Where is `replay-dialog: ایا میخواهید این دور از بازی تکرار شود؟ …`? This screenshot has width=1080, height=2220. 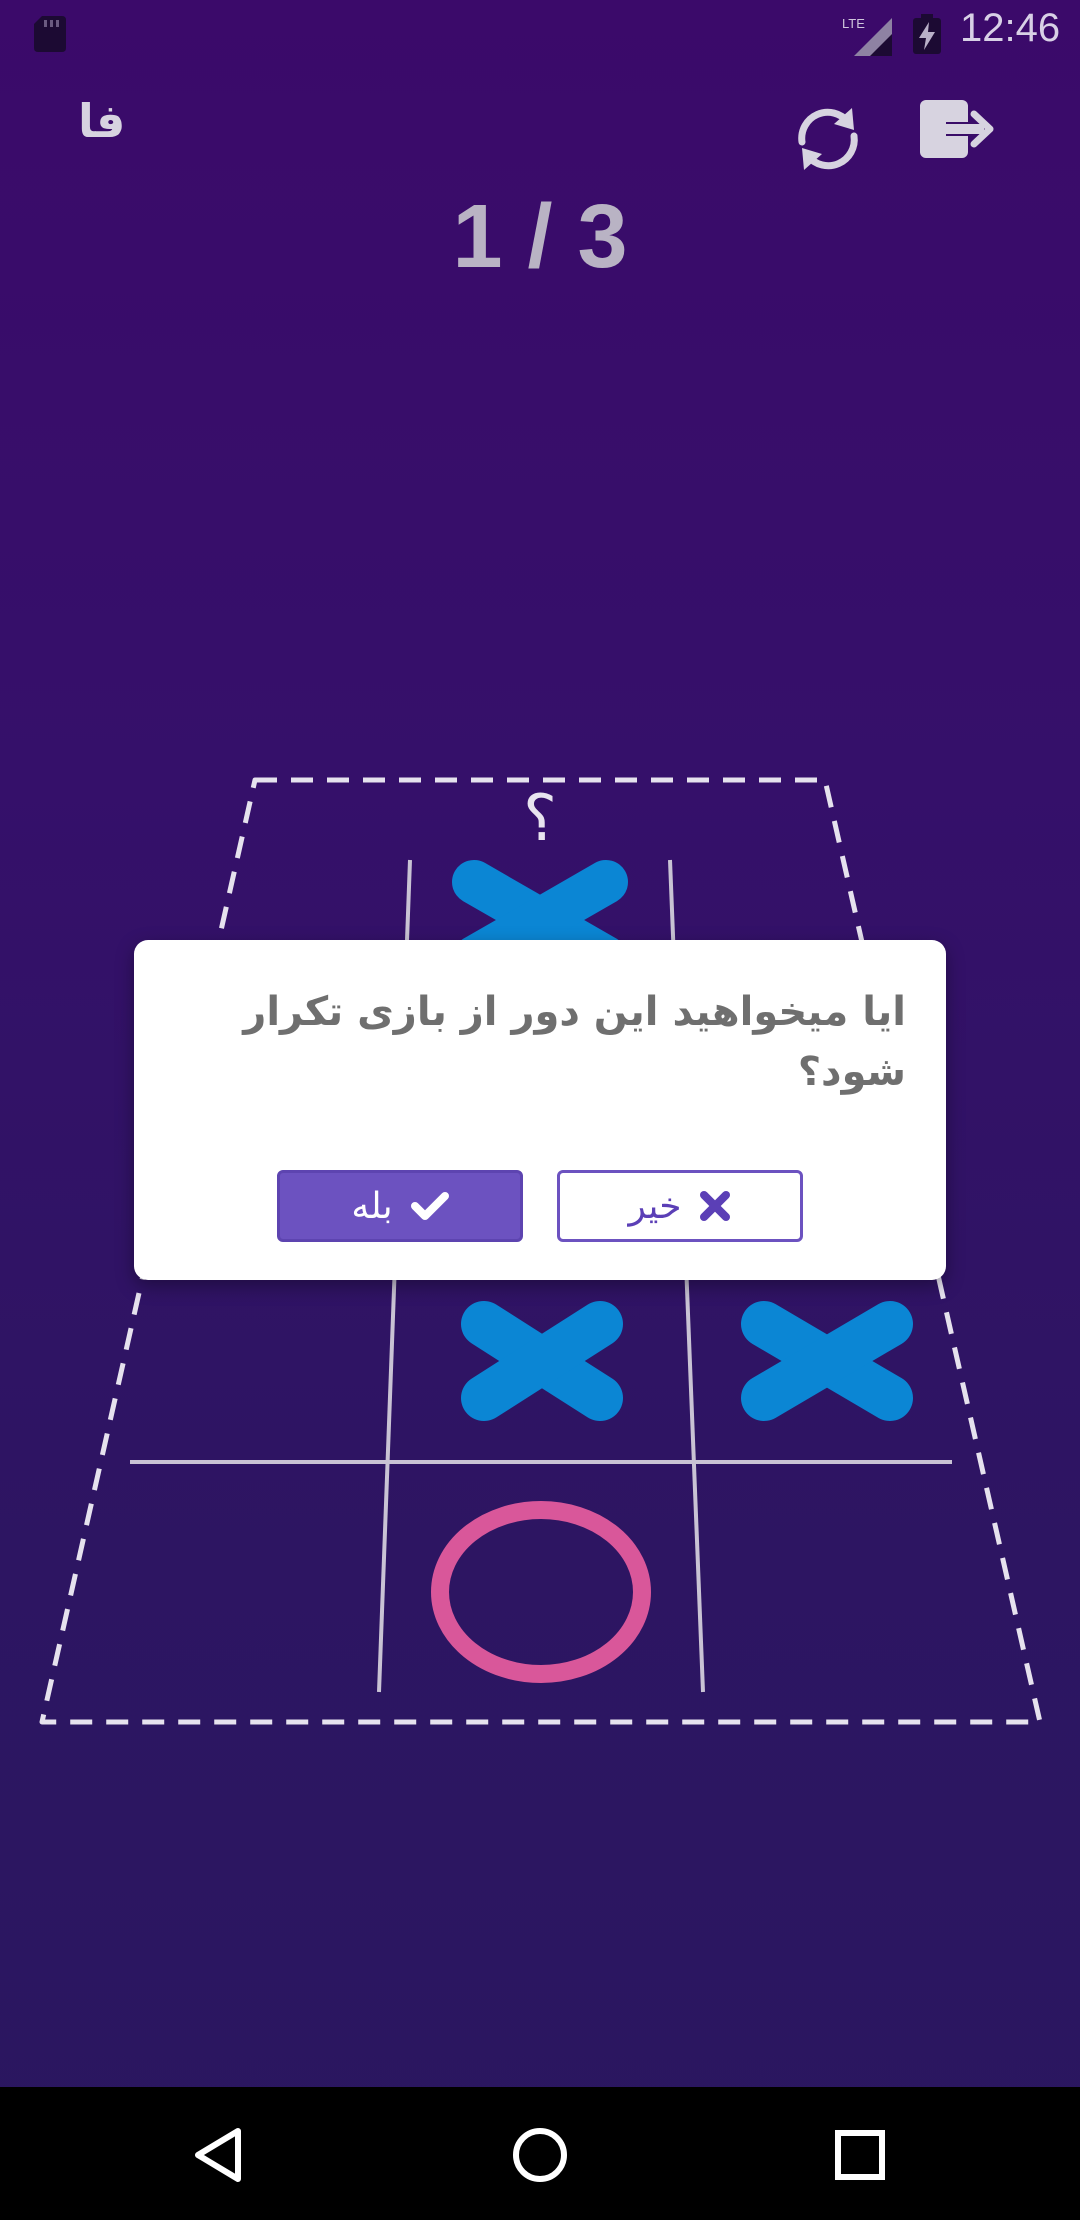 replay-dialog: ایا میخواهید این دور از بازی تکرار شود؟ … is located at coordinates (540, 1110).